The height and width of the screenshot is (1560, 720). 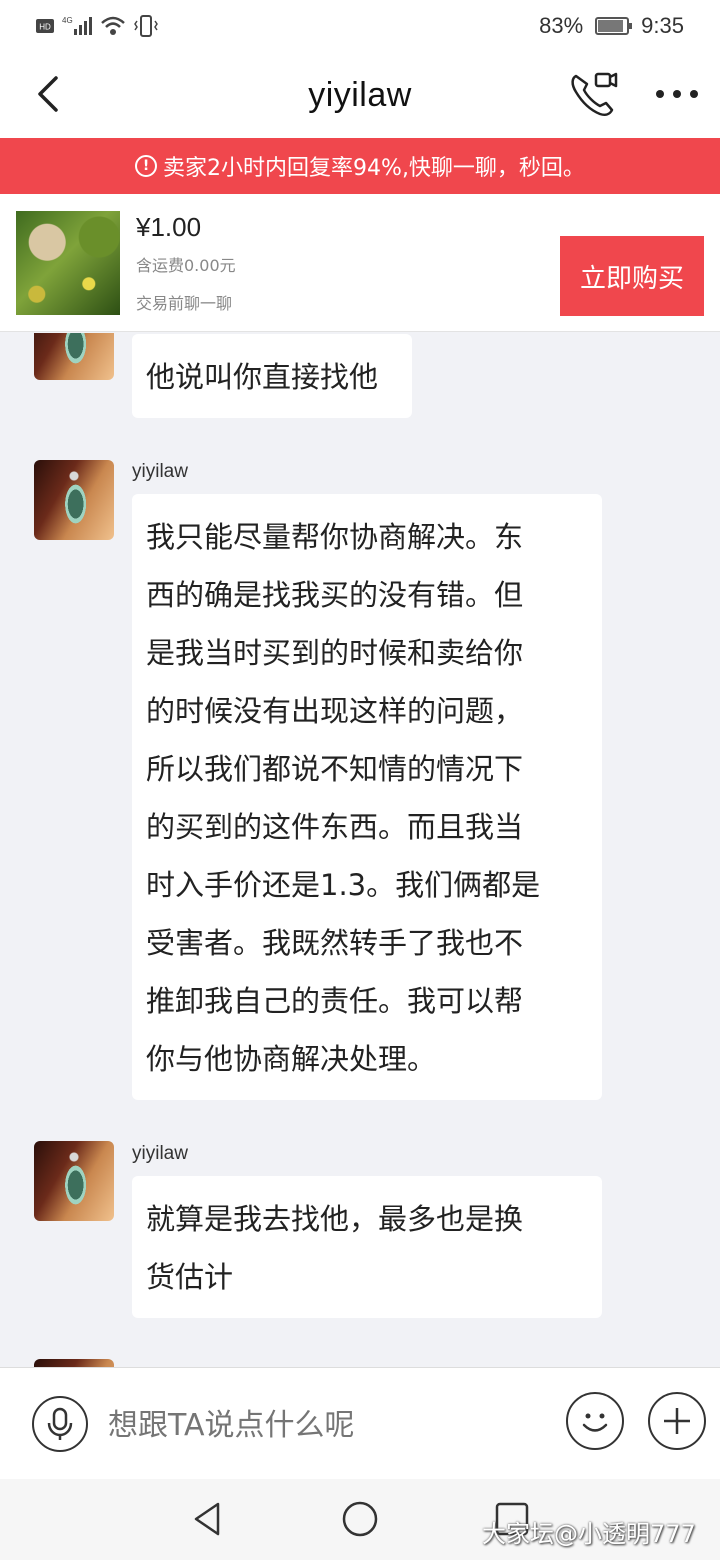 I want to click on chat-header: yiyilaw, so click(x=360, y=95).